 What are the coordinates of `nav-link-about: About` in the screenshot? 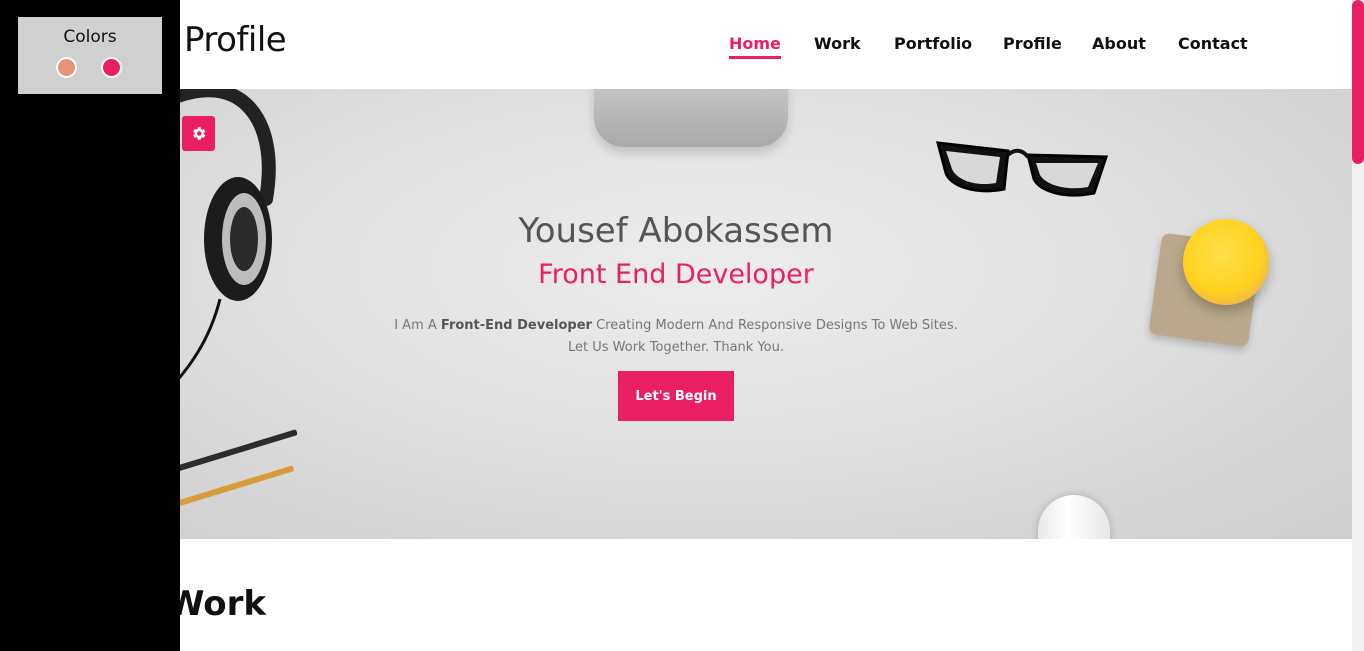 It's located at (1119, 43).